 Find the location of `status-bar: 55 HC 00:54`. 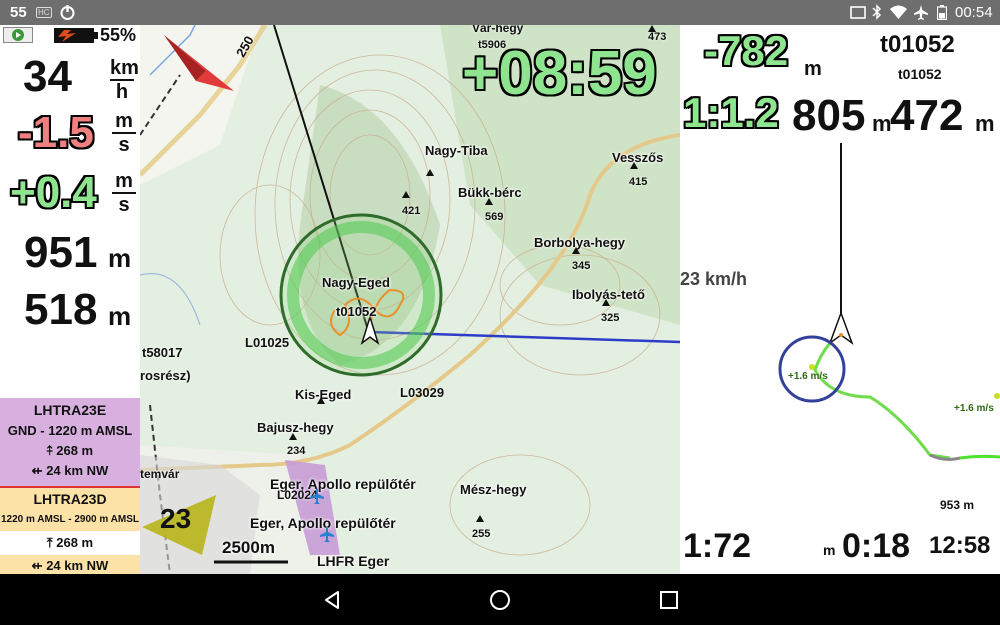

status-bar: 55 HC 00:54 is located at coordinates (500, 12).